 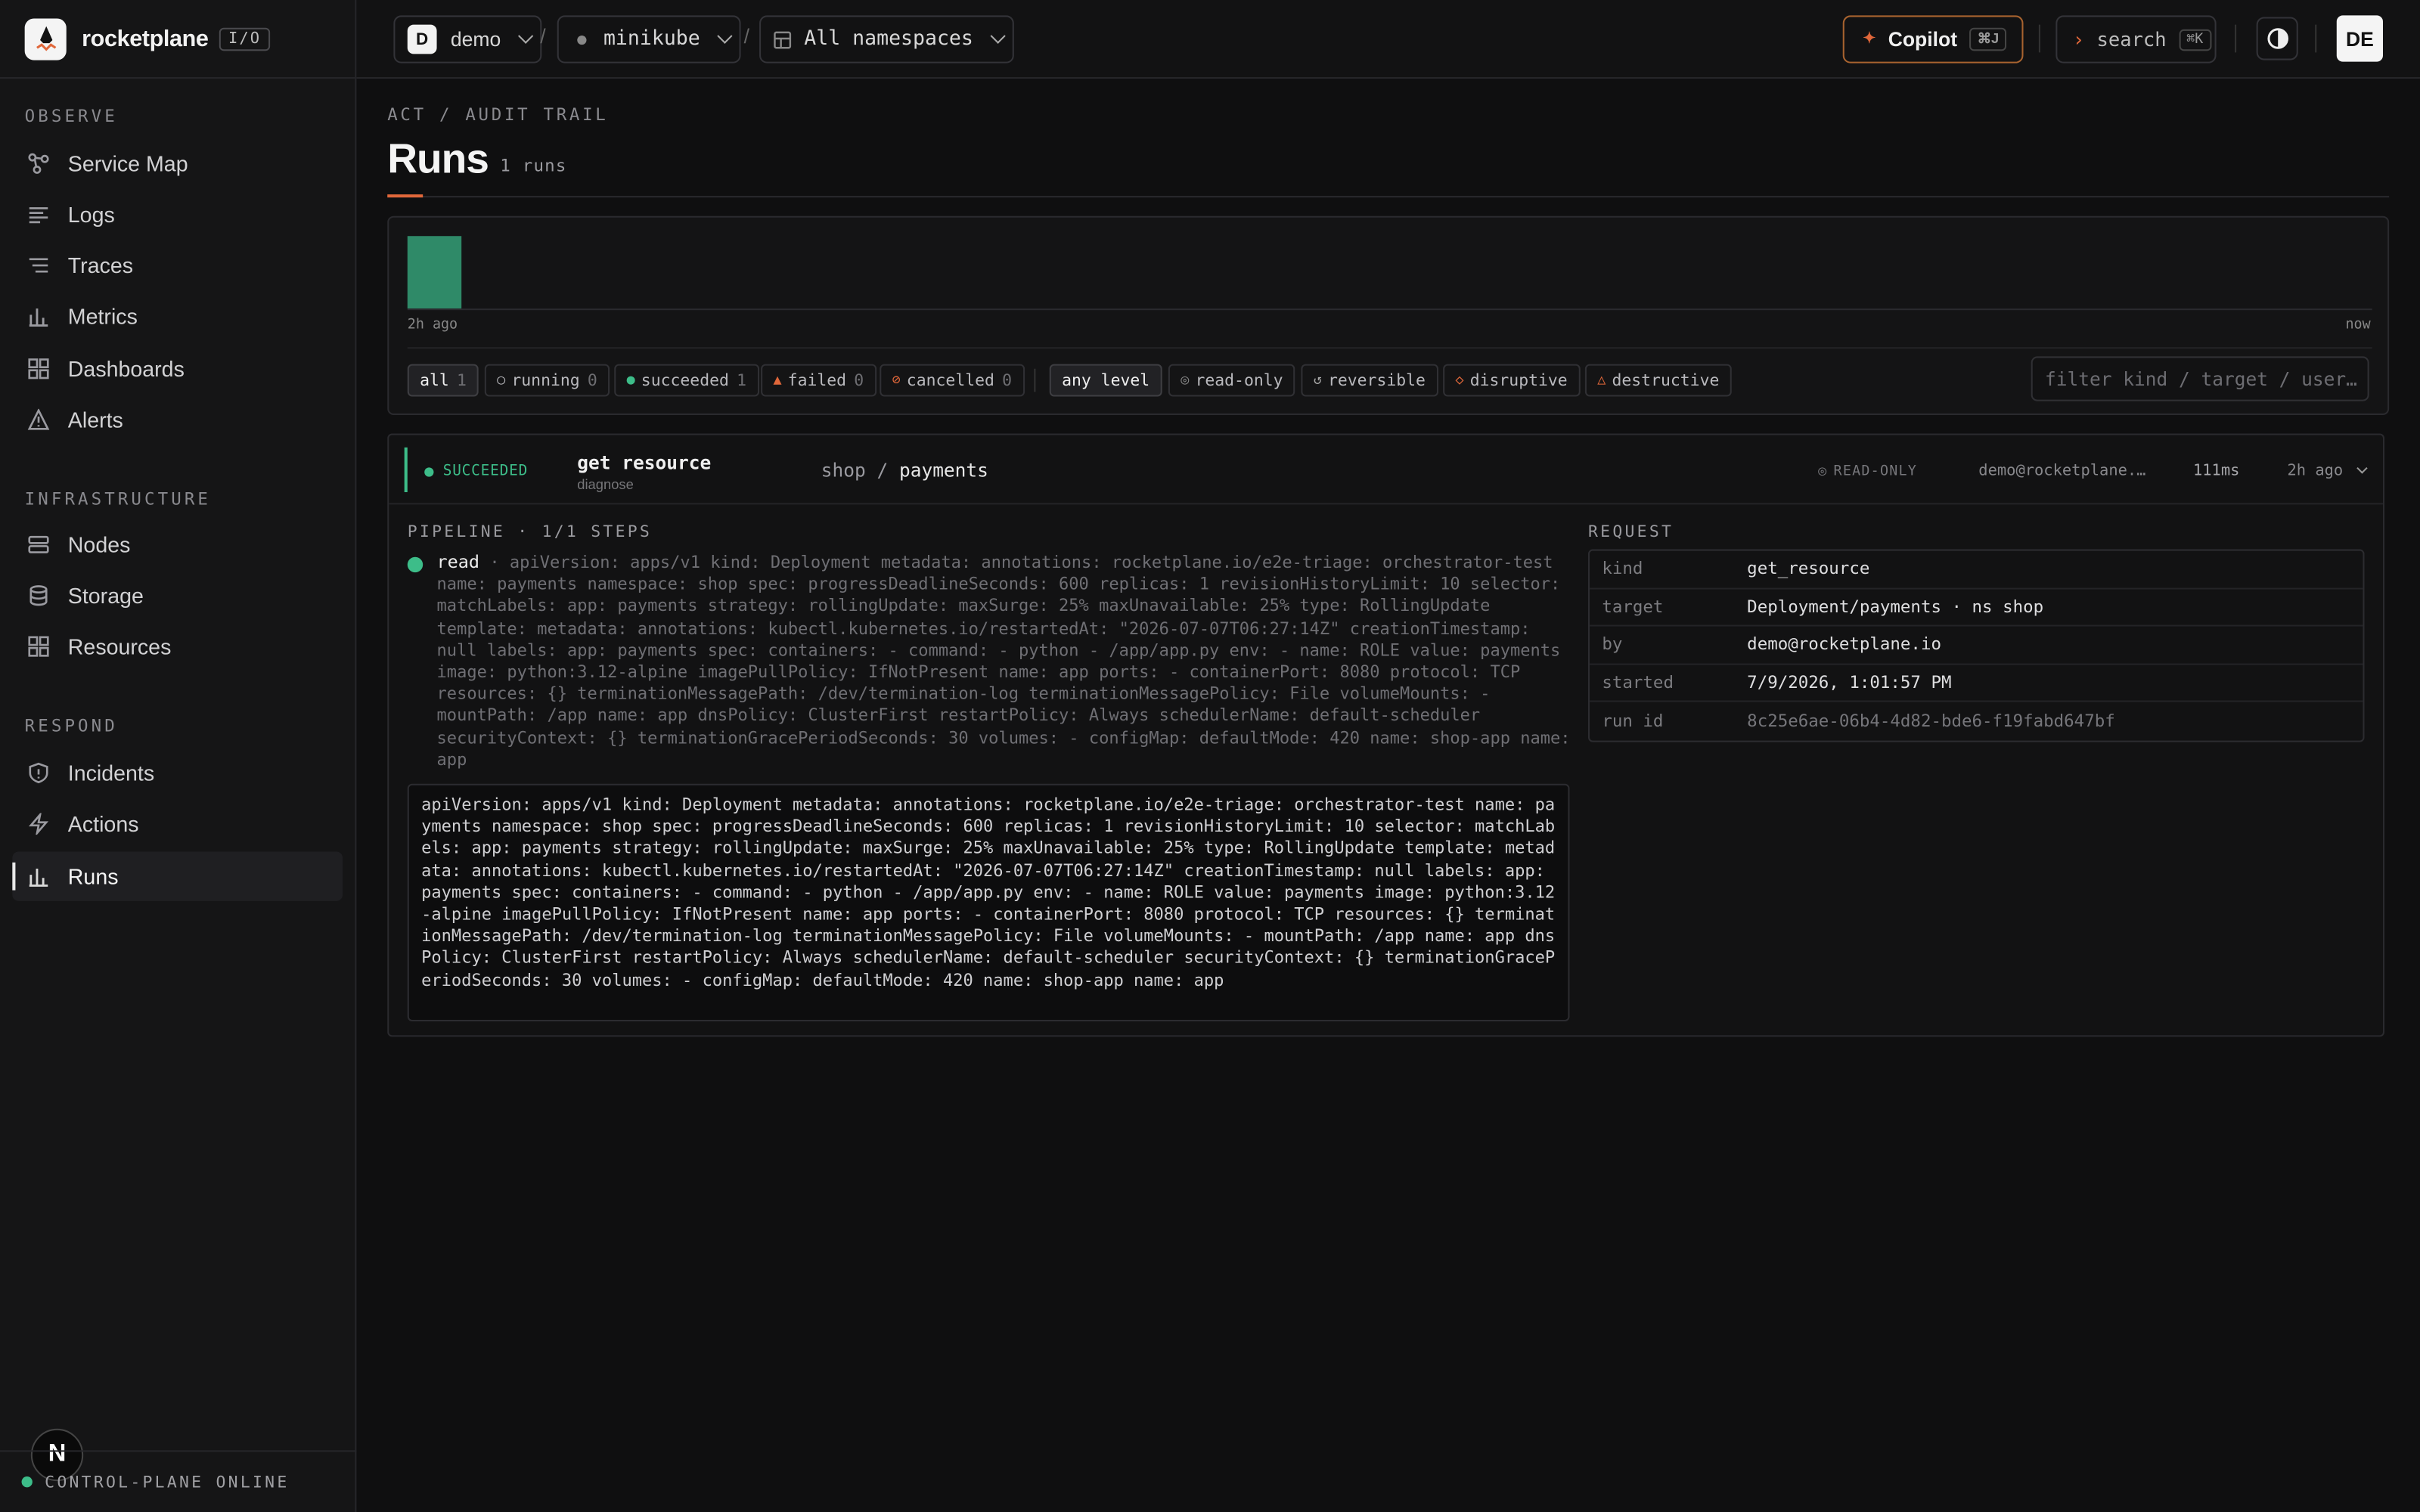 What do you see at coordinates (2131, 39) in the screenshot?
I see `search-label: search` at bounding box center [2131, 39].